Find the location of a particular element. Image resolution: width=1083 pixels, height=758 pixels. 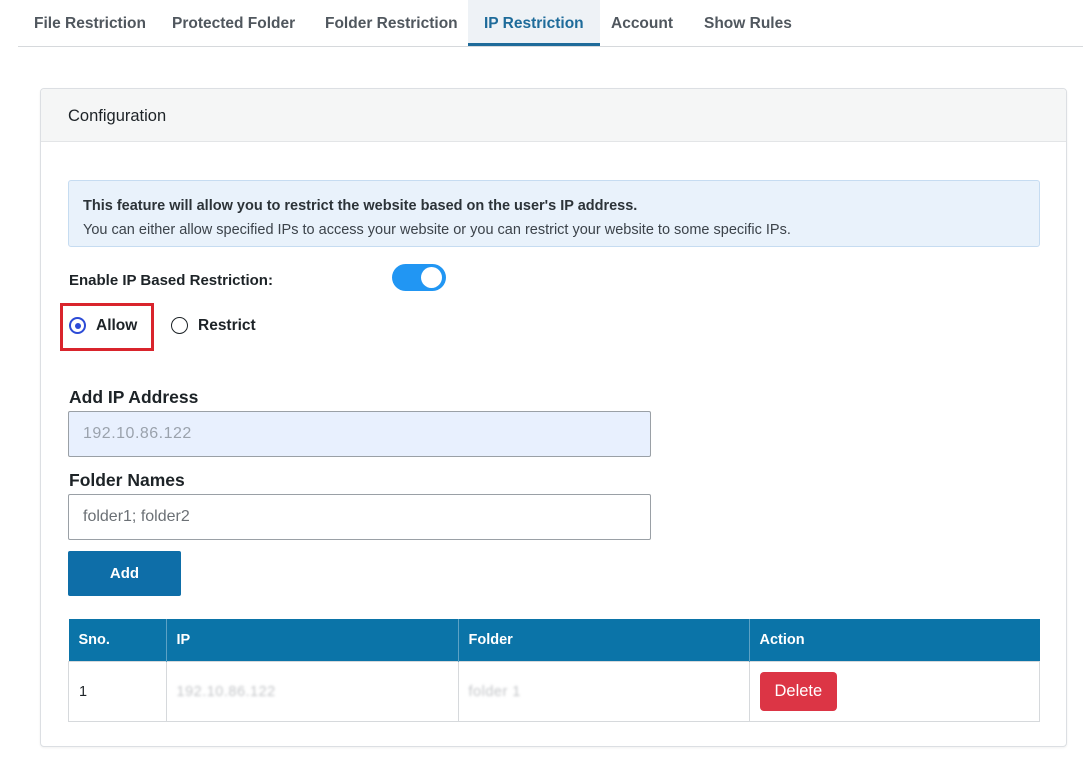

restrict-radio is located at coordinates (179, 325).